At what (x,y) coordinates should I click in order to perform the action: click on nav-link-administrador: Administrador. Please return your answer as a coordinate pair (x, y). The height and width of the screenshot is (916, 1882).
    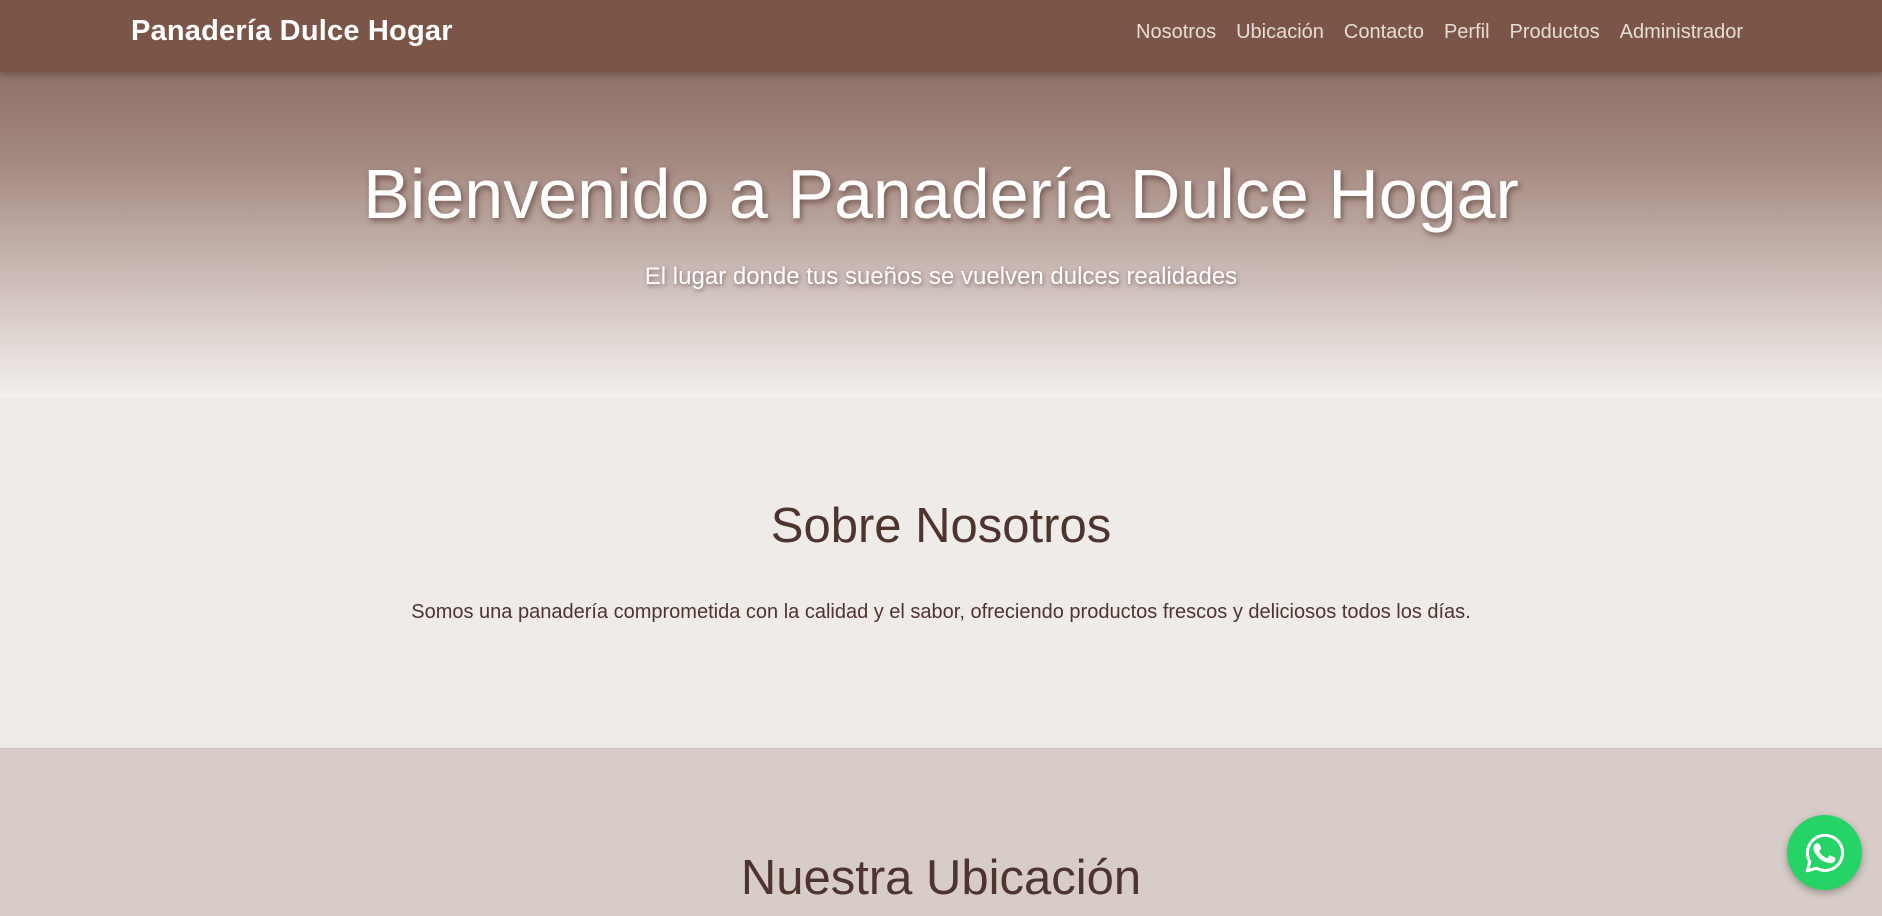
    Looking at the image, I should click on (1681, 32).